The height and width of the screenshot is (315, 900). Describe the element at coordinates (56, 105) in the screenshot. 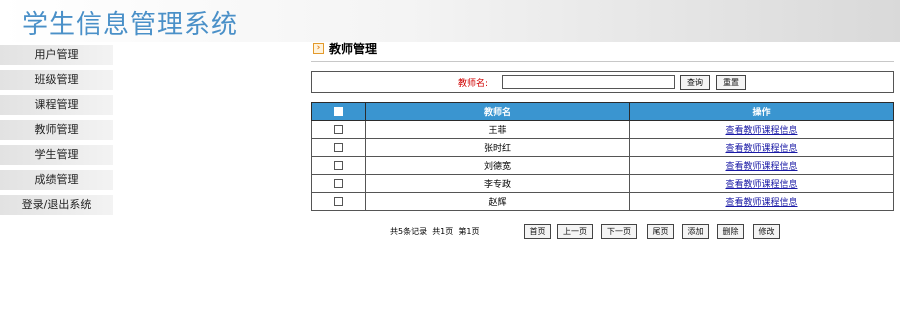

I see `sidebar-item-course-management: 课程管理` at that location.